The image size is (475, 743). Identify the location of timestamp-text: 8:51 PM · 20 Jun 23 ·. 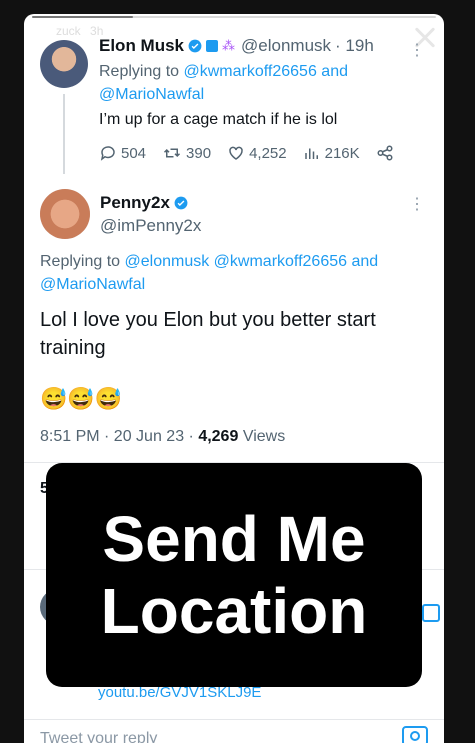
(117, 436).